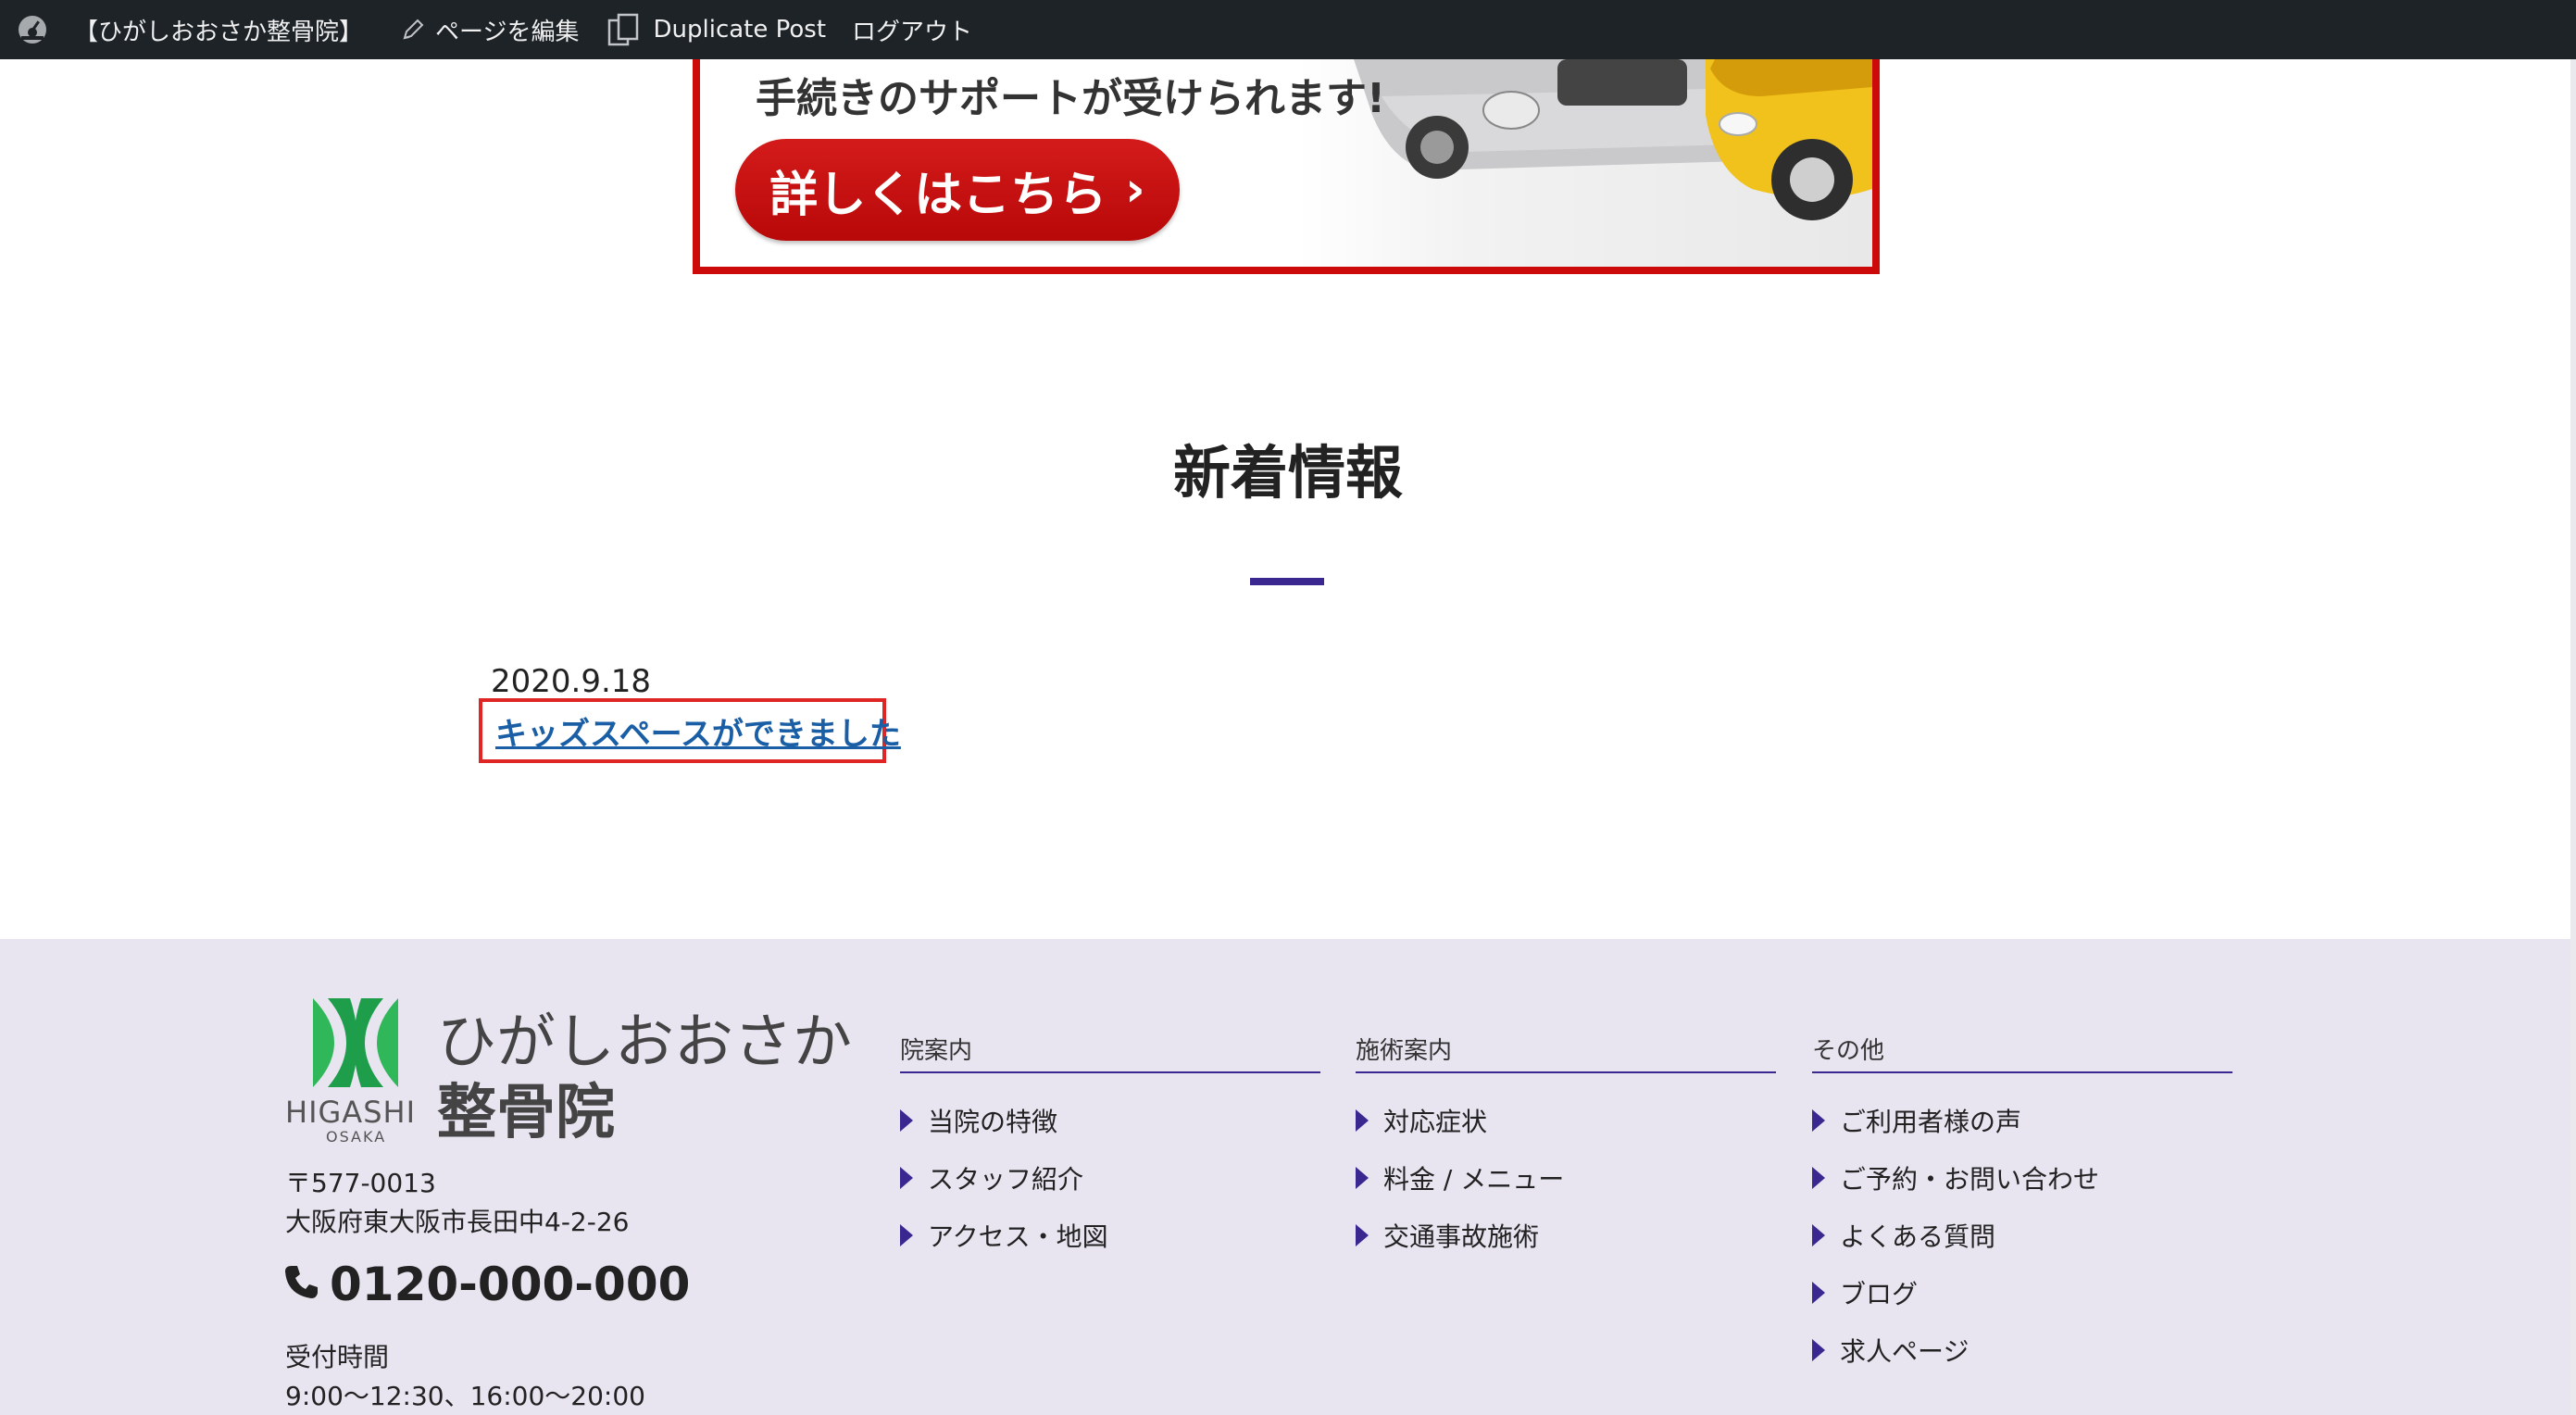 This screenshot has width=2576, height=1415. What do you see at coordinates (1566, 1235) in the screenshot?
I see `footer-link-traffic-accident: 交通事故施術` at bounding box center [1566, 1235].